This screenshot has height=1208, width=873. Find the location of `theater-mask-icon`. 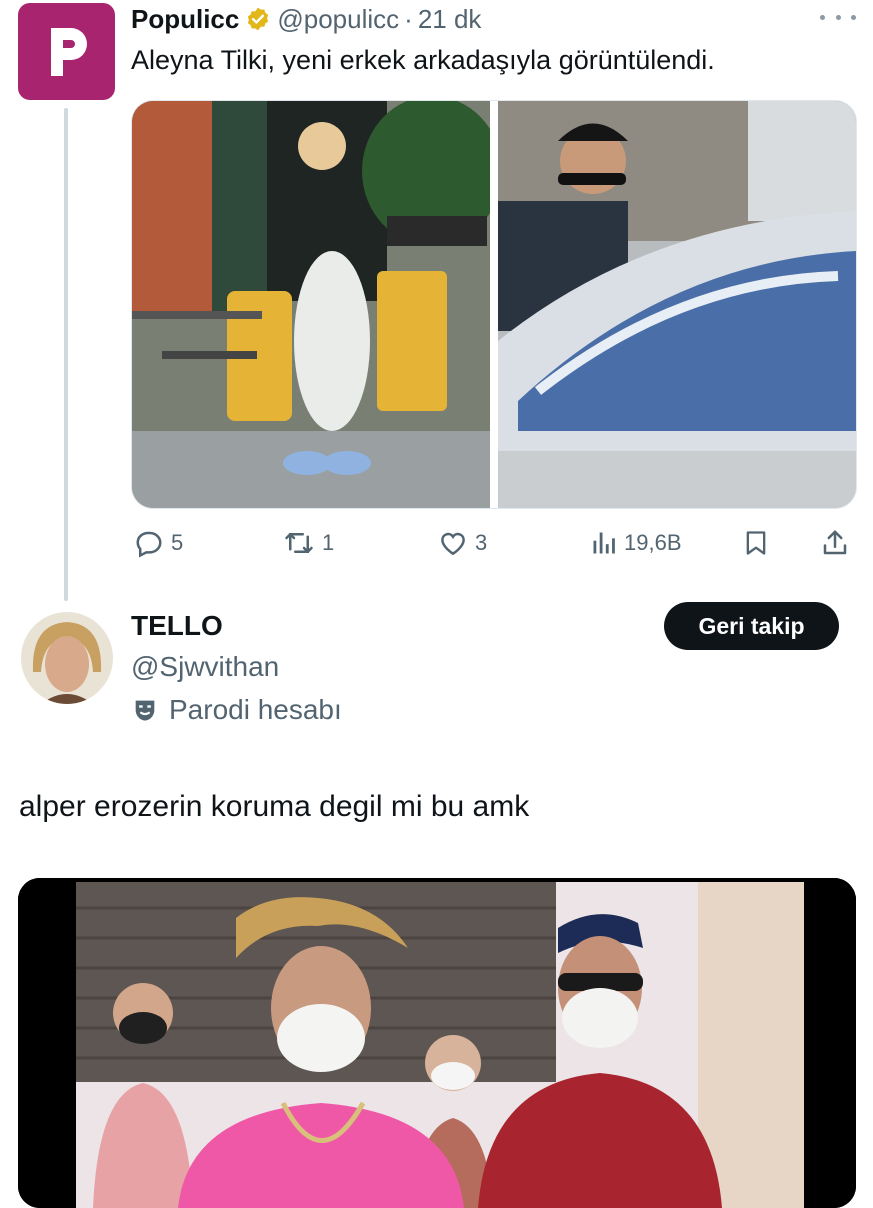

theater-mask-icon is located at coordinates (145, 710).